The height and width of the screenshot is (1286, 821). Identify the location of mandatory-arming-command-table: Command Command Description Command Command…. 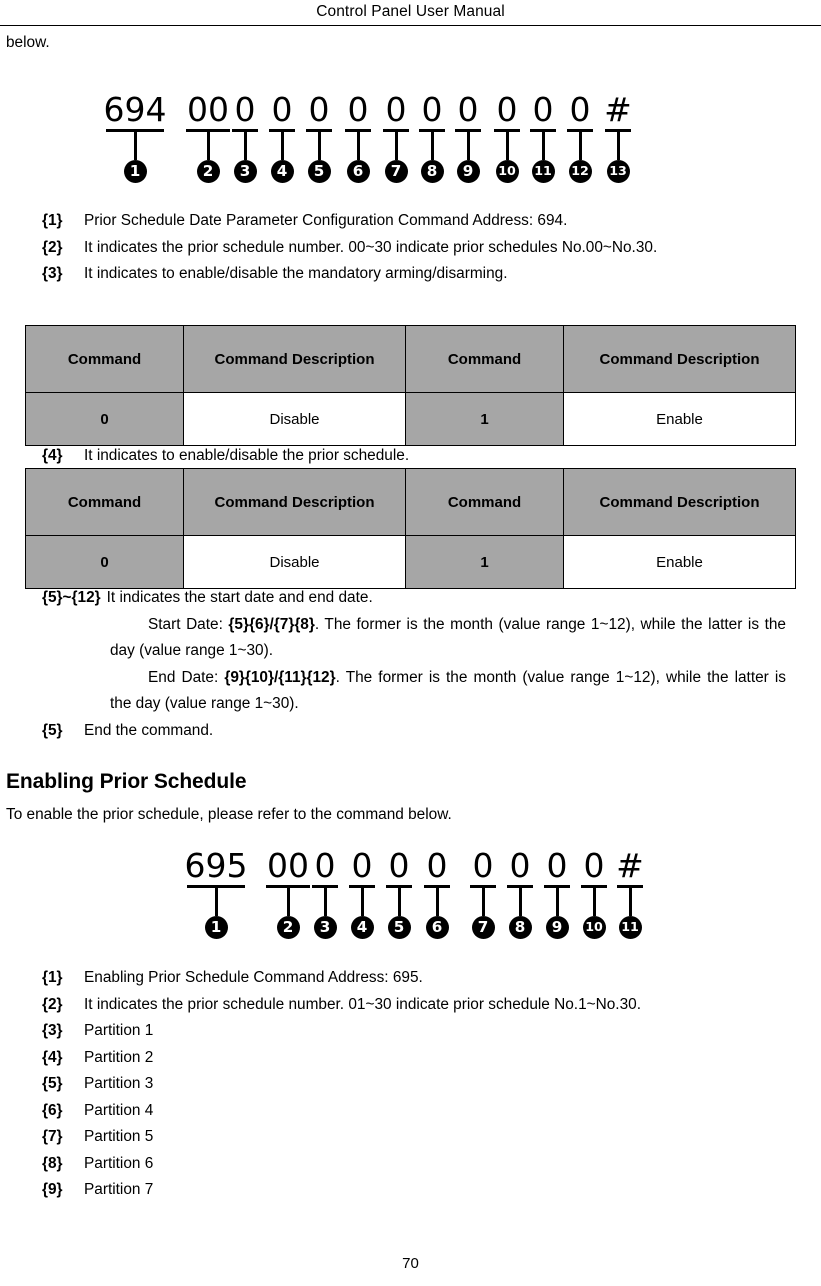
(410, 385).